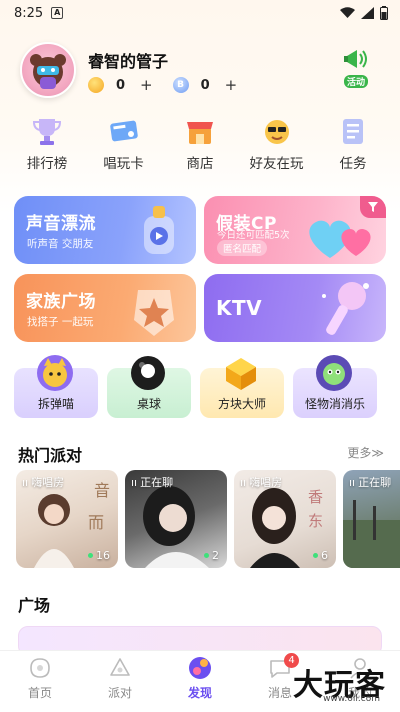  Describe the element at coordinates (334, 373) in the screenshot. I see `monster-icon` at that location.